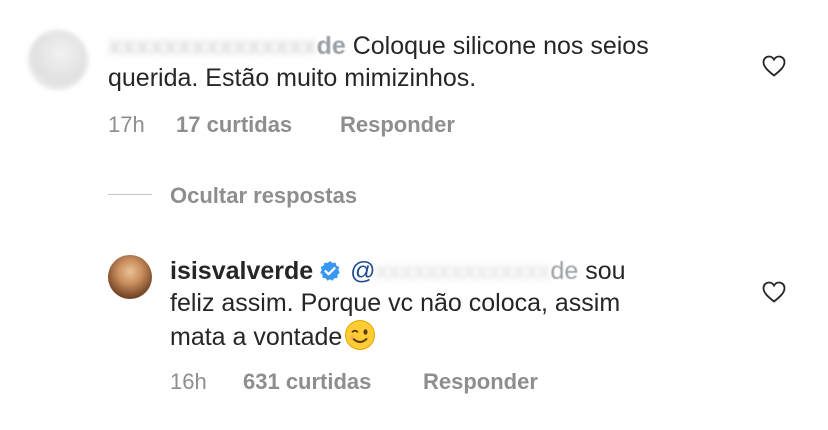 The width and height of the screenshot is (828, 430). I want to click on comment-2-time: 16h, so click(188, 381).